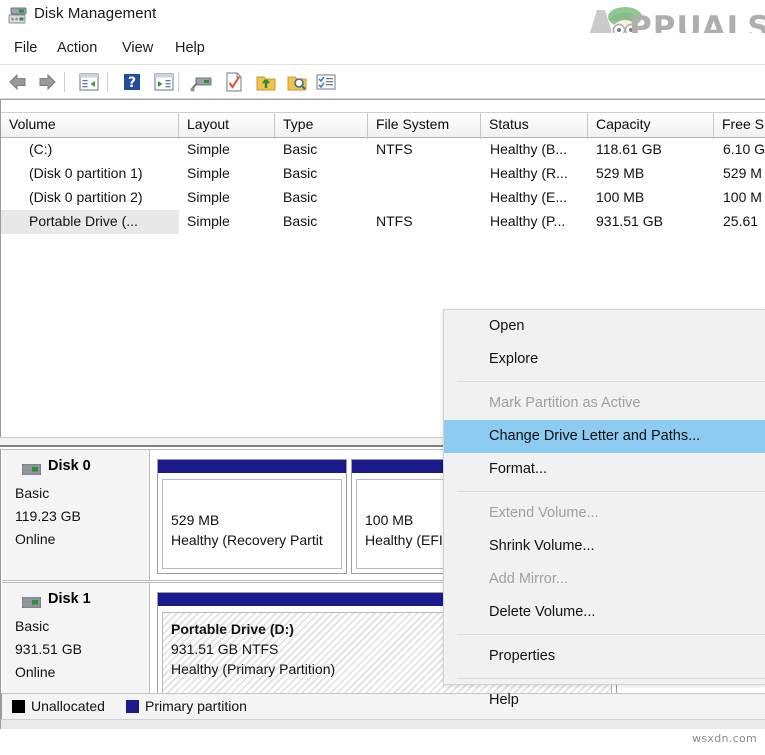  I want to click on menu-item-open: Open, so click(604, 326).